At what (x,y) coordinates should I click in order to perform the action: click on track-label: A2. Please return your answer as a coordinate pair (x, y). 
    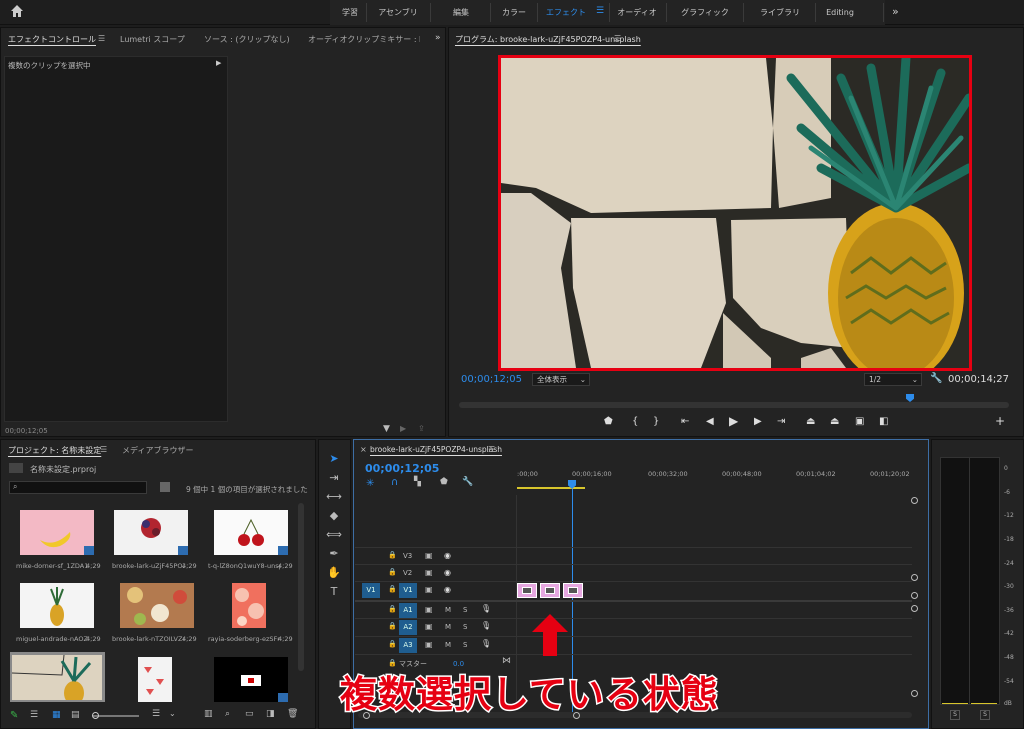
    Looking at the image, I should click on (408, 627).